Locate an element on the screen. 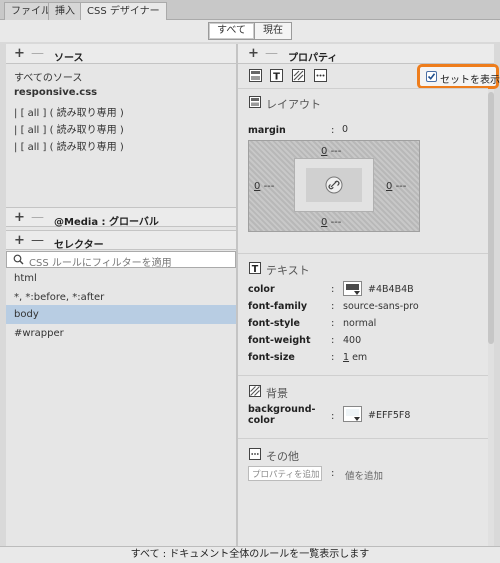 The image size is (500, 563). color-swatch is located at coordinates (352, 288).